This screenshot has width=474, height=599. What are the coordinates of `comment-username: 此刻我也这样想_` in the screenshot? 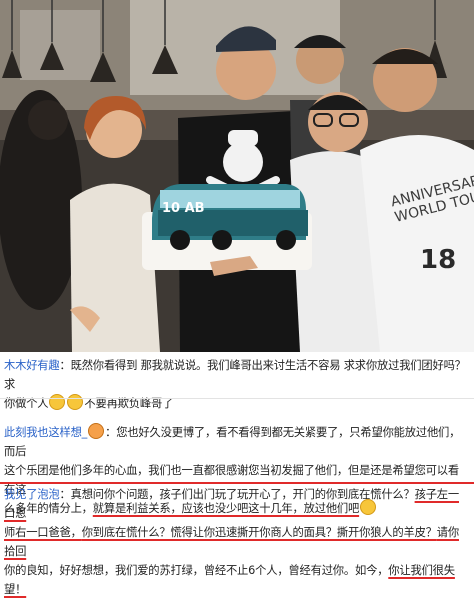 It's located at (45, 432).